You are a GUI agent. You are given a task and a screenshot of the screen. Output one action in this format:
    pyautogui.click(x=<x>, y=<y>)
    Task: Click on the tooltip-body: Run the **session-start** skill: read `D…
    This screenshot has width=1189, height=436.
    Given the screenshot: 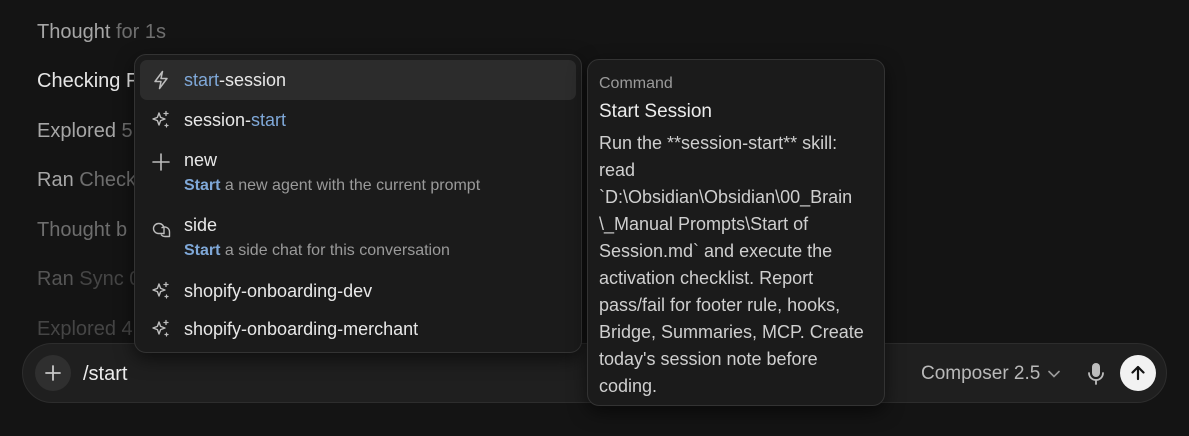 What is the action you would take?
    pyautogui.click(x=739, y=265)
    